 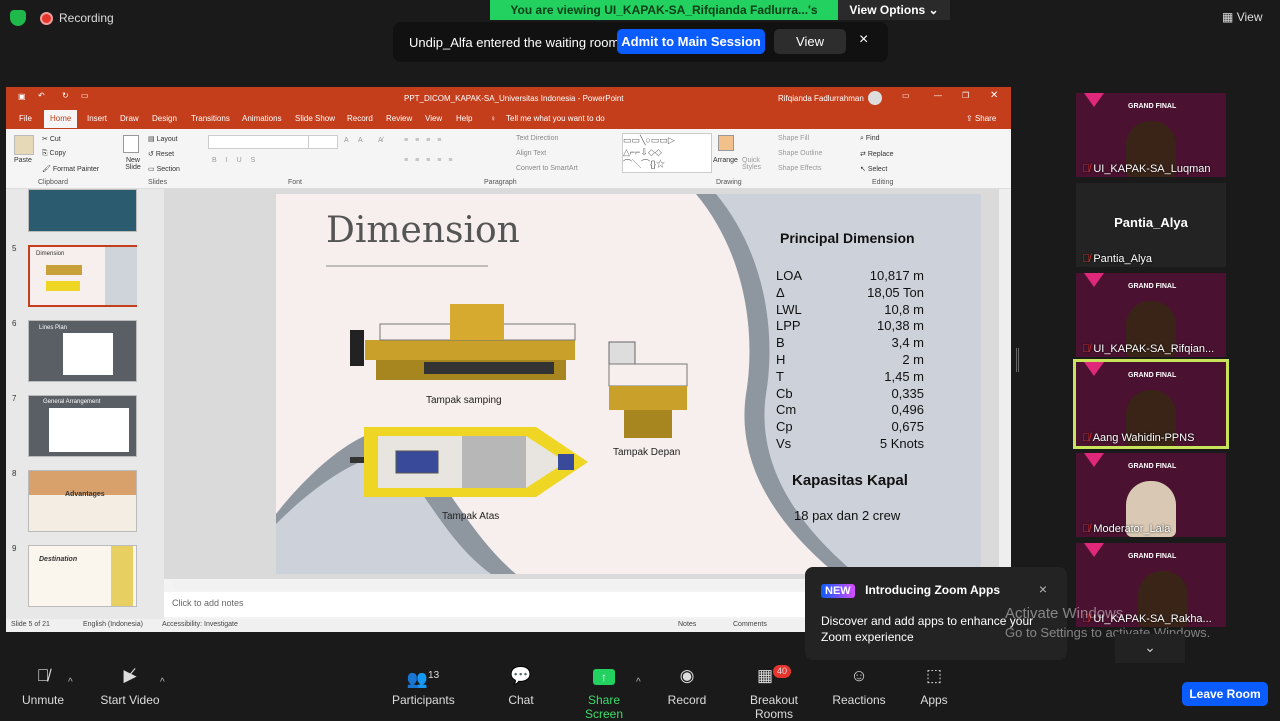 What do you see at coordinates (164, 169) in the screenshot?
I see `section-button: ▭ Section` at bounding box center [164, 169].